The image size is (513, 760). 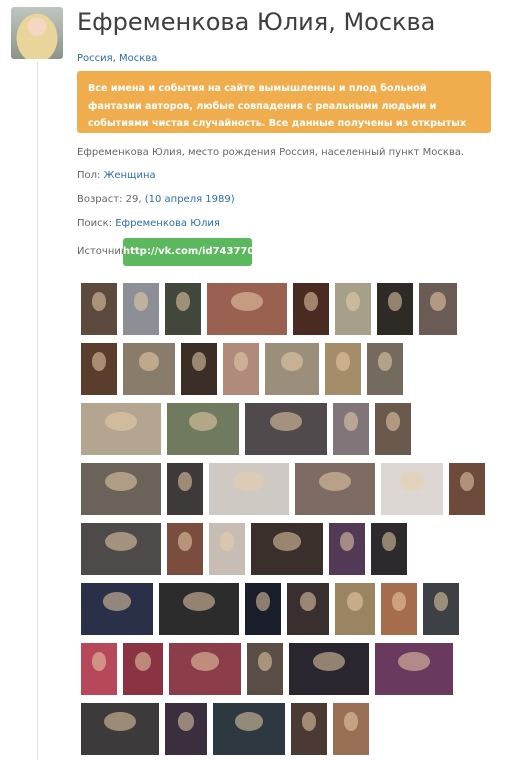 I want to click on gender-label: Пол:, so click(x=89, y=175).